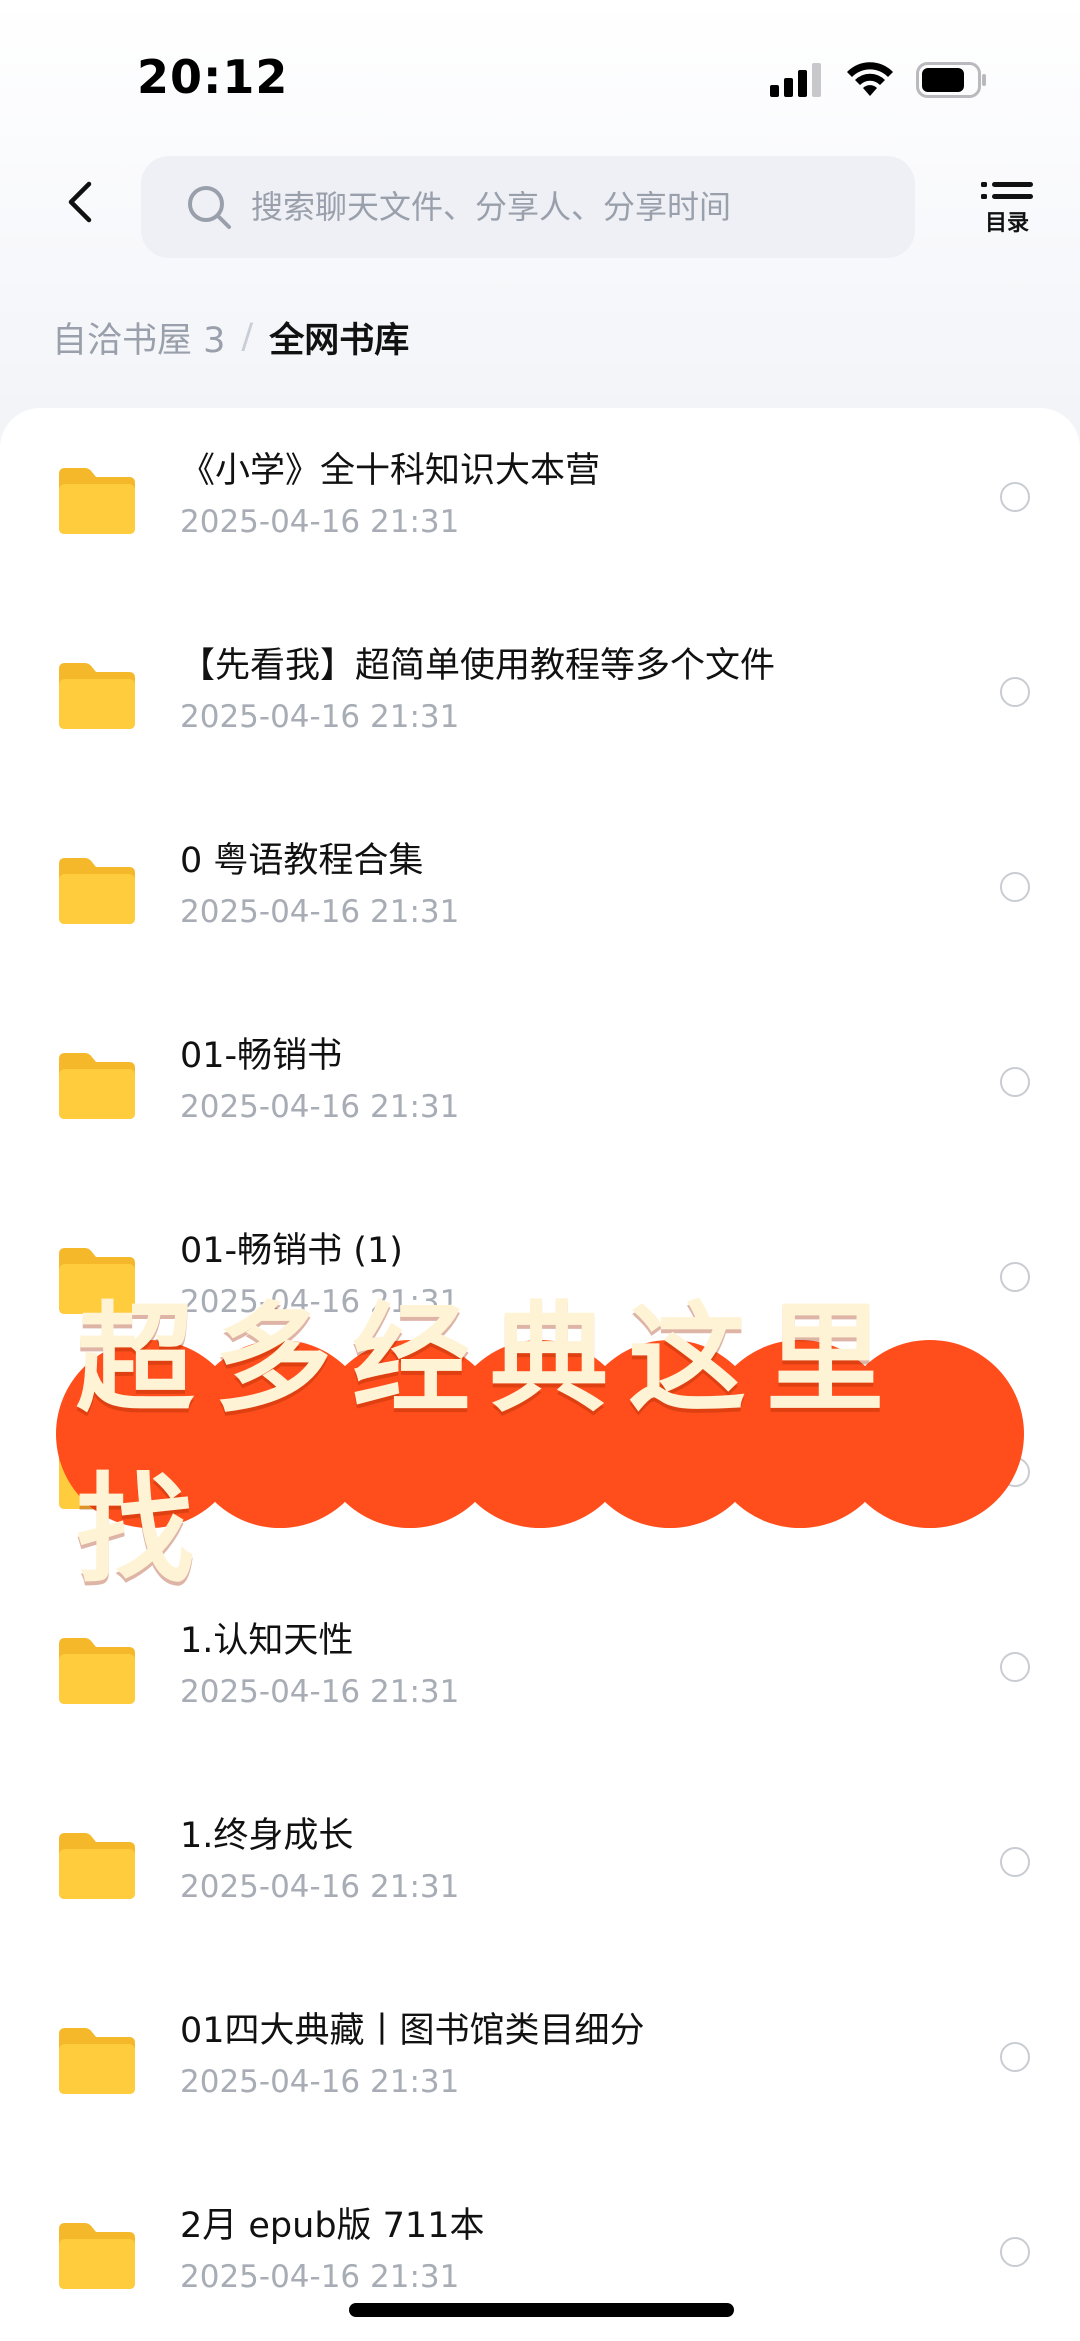 This screenshot has width=1080, height=2341. What do you see at coordinates (302, 861) in the screenshot?
I see `file-name: 0 粤语教程合集` at bounding box center [302, 861].